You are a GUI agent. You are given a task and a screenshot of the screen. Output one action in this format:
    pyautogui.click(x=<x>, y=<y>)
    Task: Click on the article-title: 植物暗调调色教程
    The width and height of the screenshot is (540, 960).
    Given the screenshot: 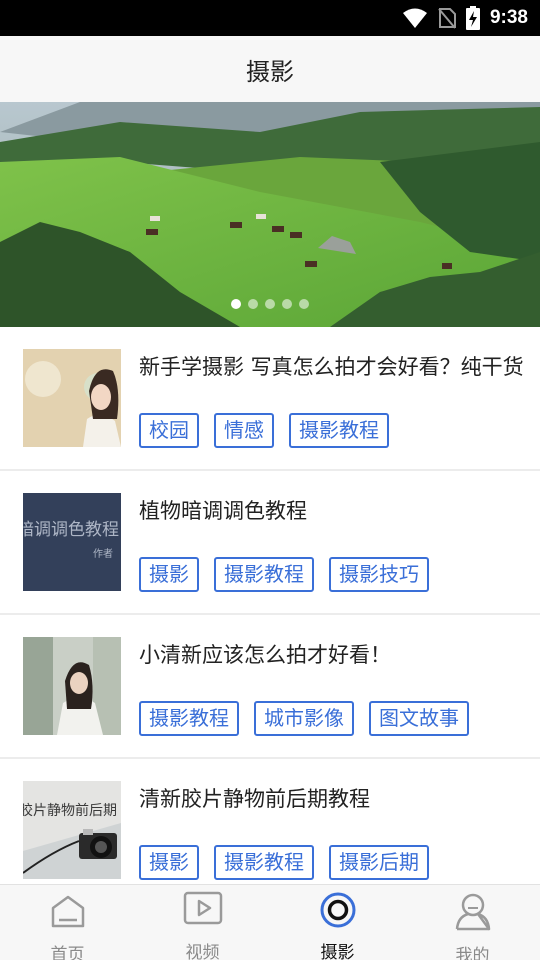 What is the action you would take?
    pyautogui.click(x=223, y=511)
    